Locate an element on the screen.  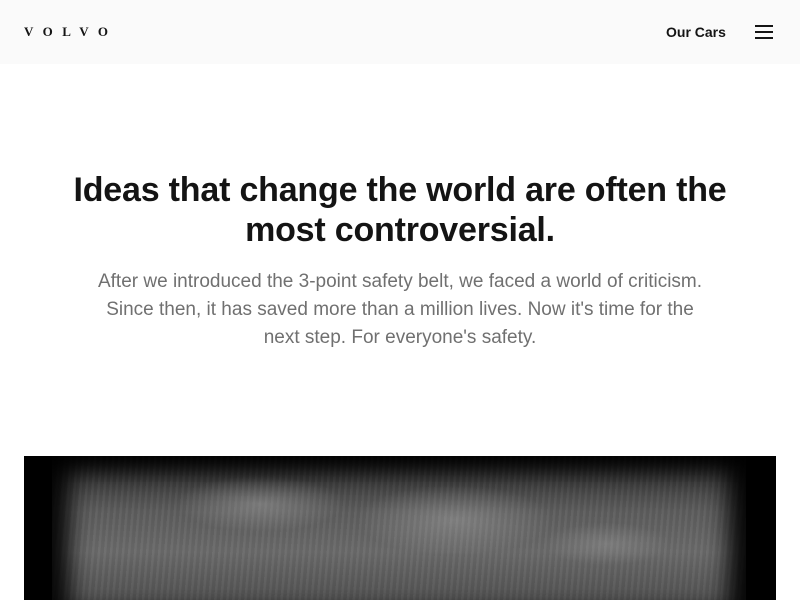
our-cars-link: Our Cars is located at coordinates (696, 32).